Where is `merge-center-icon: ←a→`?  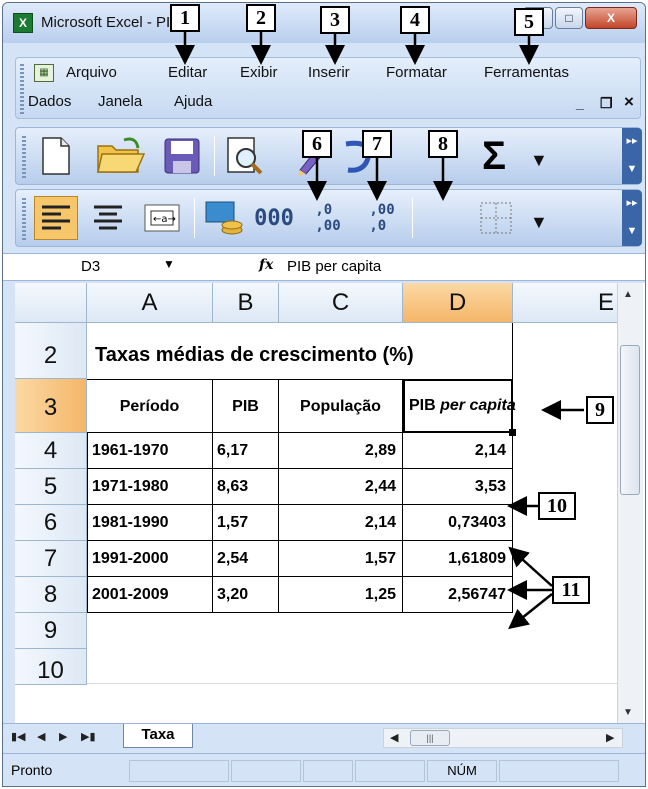 merge-center-icon: ←a→ is located at coordinates (162, 218).